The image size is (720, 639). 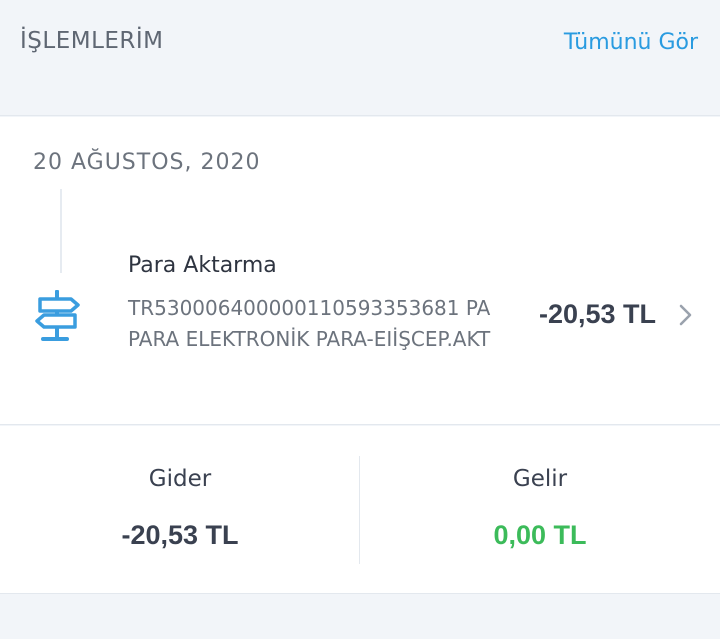 I want to click on income-label: Gelir, so click(x=540, y=479).